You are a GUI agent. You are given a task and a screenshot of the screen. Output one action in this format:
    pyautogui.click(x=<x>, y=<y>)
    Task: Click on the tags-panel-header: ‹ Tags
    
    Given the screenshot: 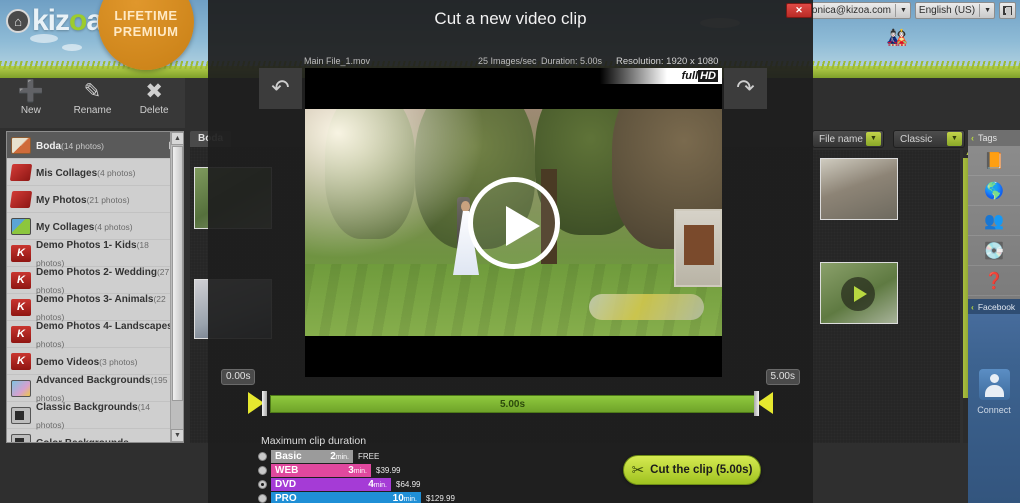 What is the action you would take?
    pyautogui.click(x=994, y=138)
    